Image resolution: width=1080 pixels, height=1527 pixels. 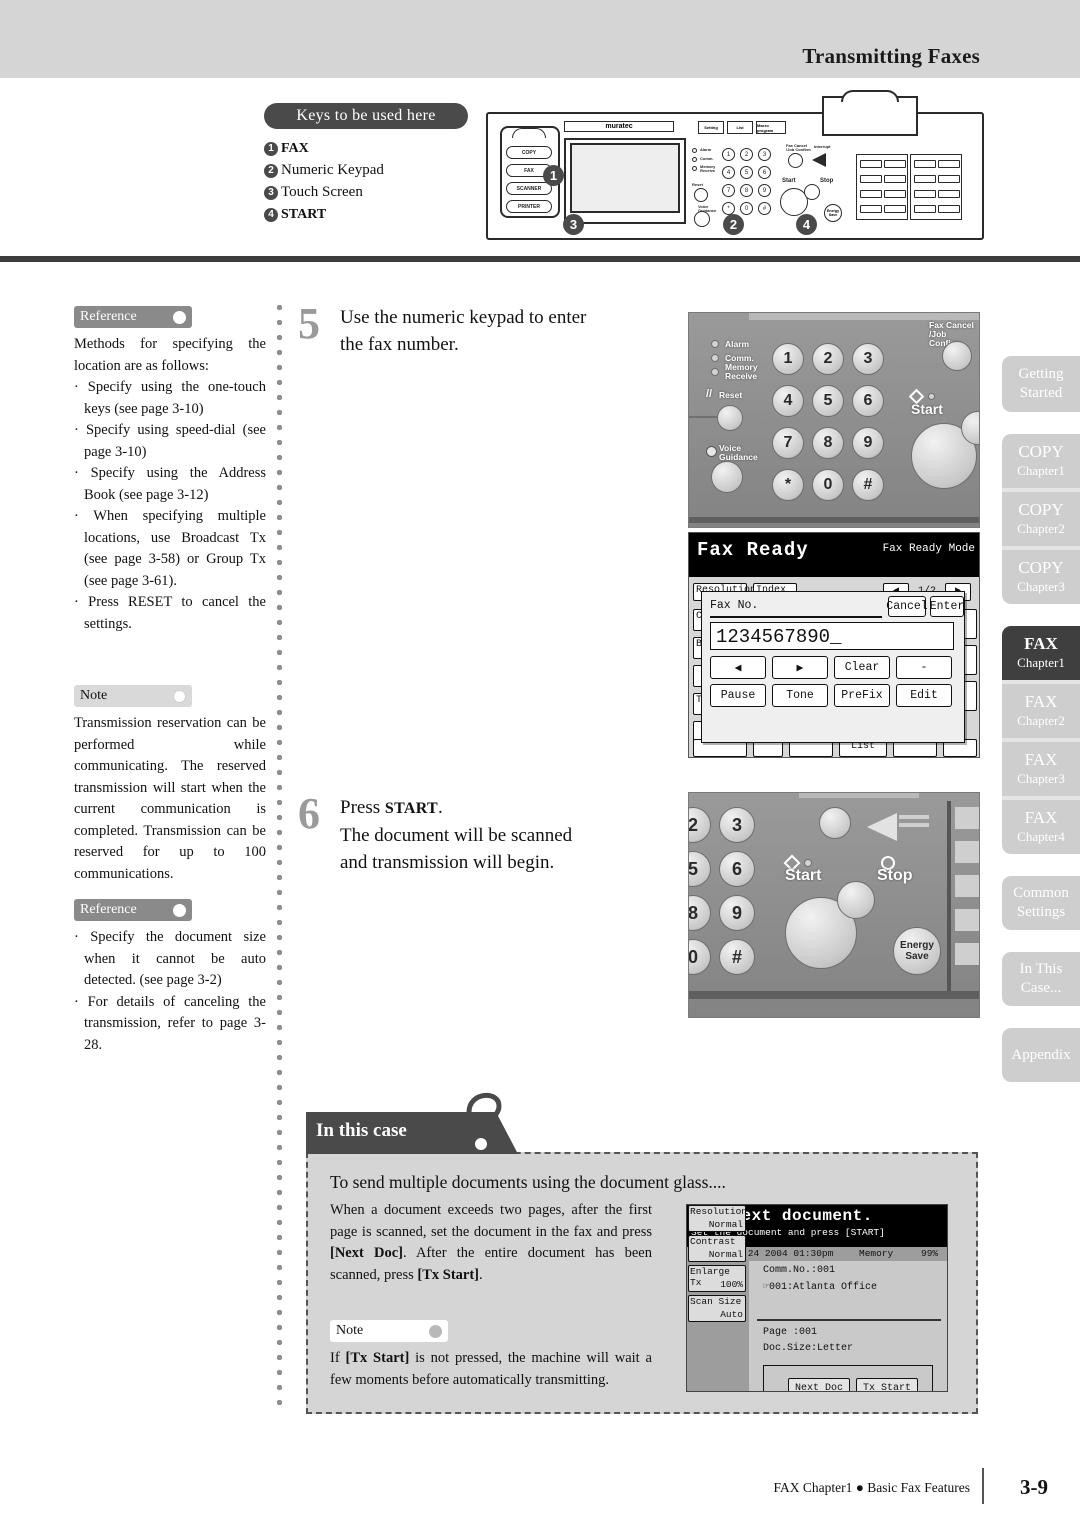 I want to click on tab-appendix: Appendix, so click(x=1041, y=1055).